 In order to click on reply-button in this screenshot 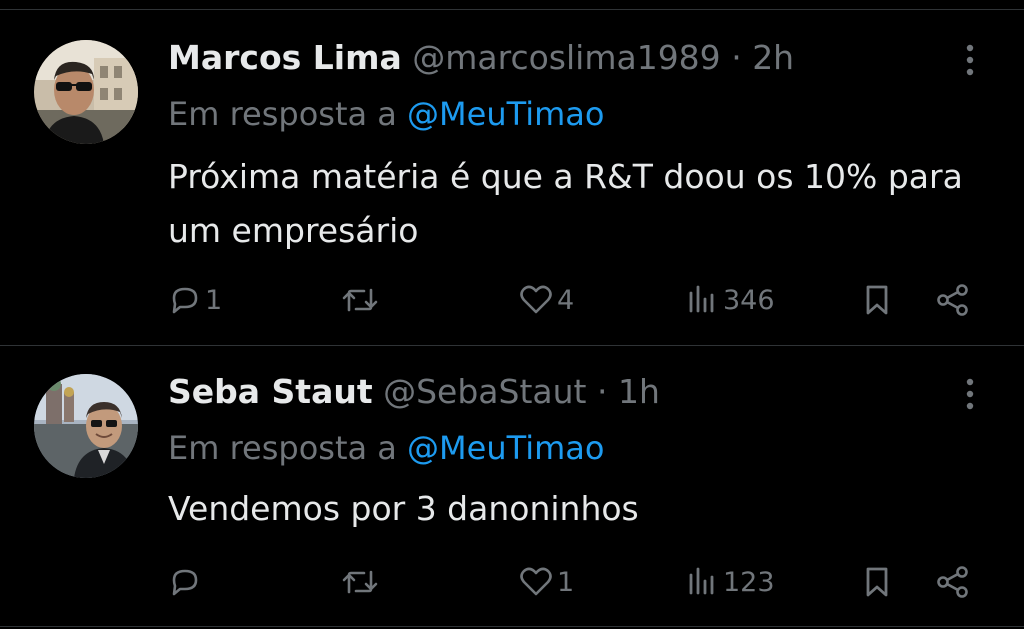, I will do `click(186, 582)`.